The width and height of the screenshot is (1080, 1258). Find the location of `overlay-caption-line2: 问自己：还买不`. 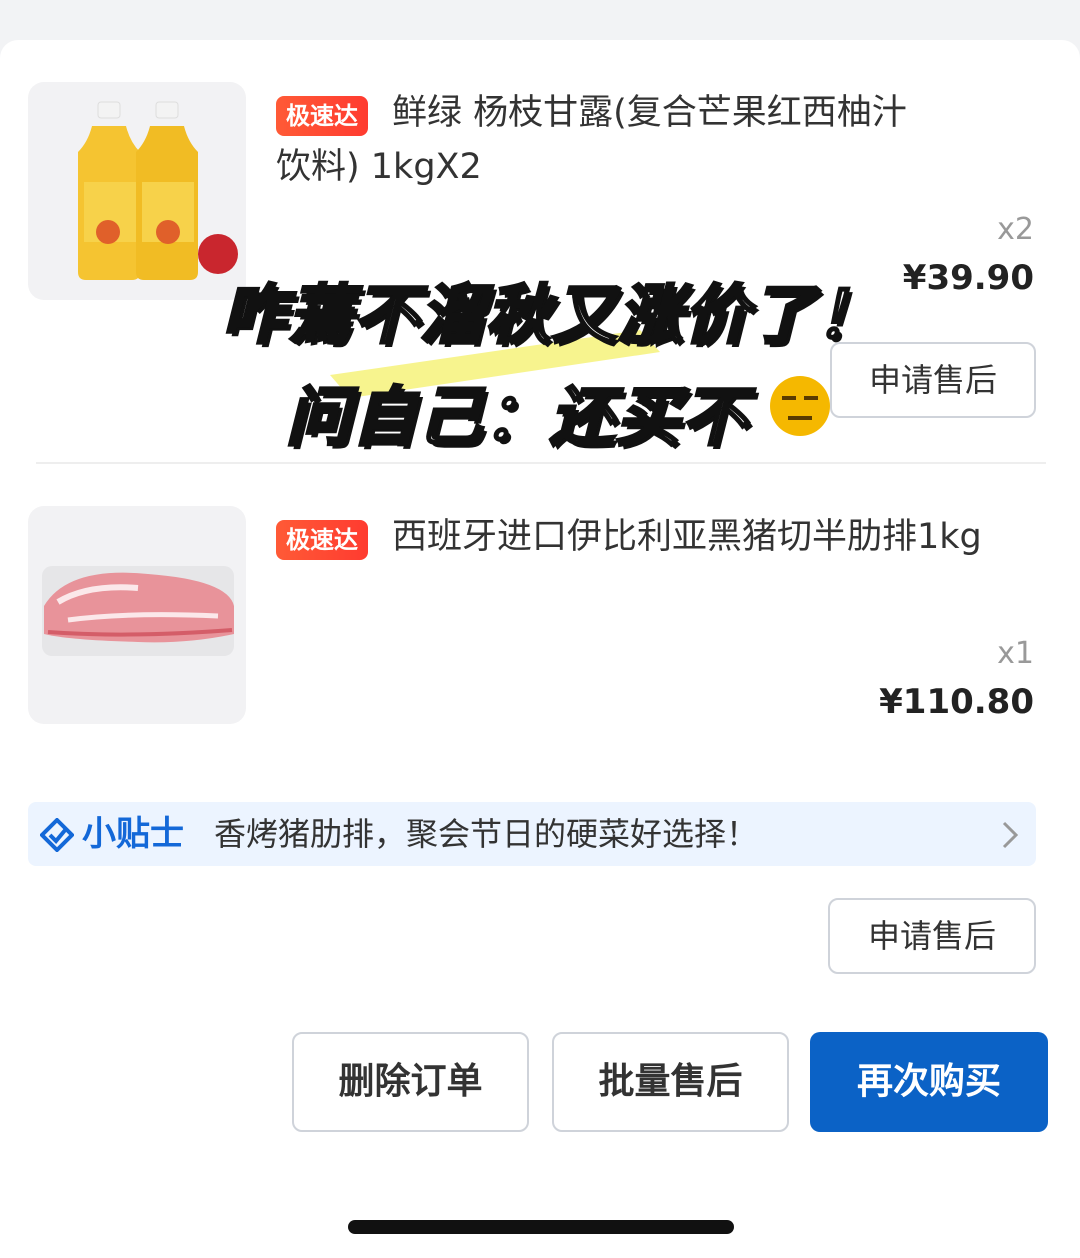

overlay-caption-line2: 问自己：还买不 is located at coordinates (516, 418).